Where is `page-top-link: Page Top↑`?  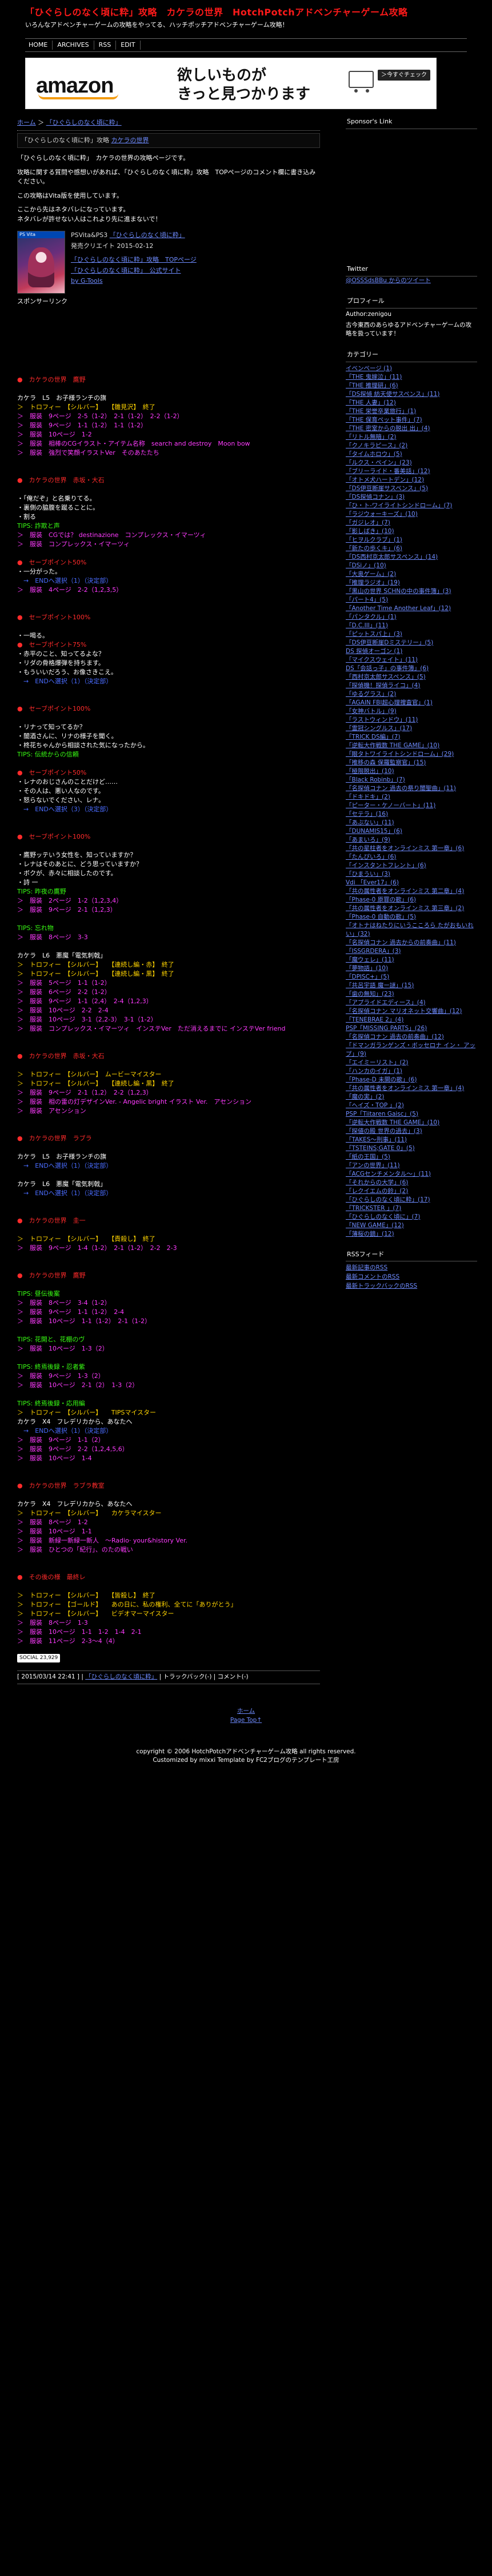 page-top-link: Page Top↑ is located at coordinates (246, 1720).